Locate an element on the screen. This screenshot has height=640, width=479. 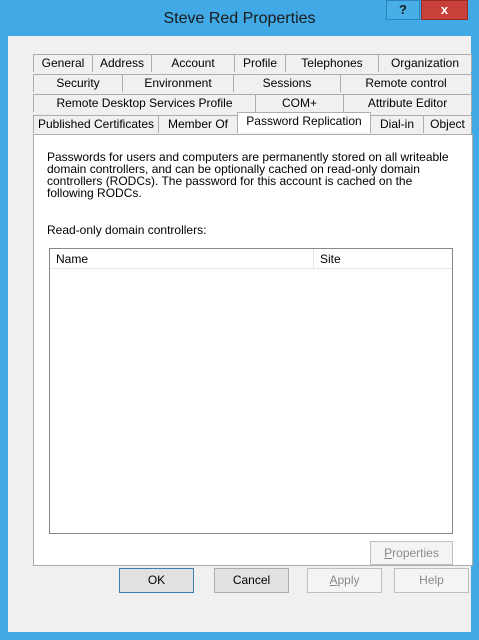
tab-dial-in: Dial-in is located at coordinates (397, 124).